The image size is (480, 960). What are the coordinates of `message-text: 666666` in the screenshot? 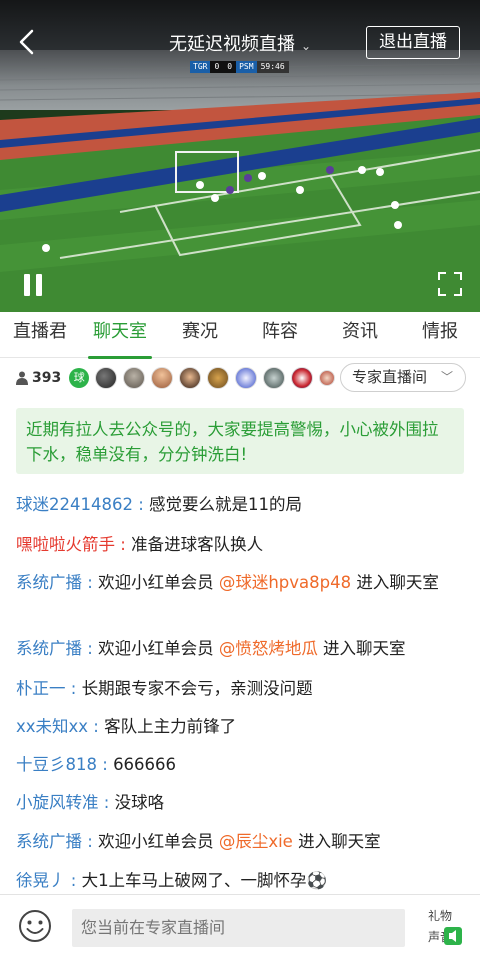 It's located at (145, 764).